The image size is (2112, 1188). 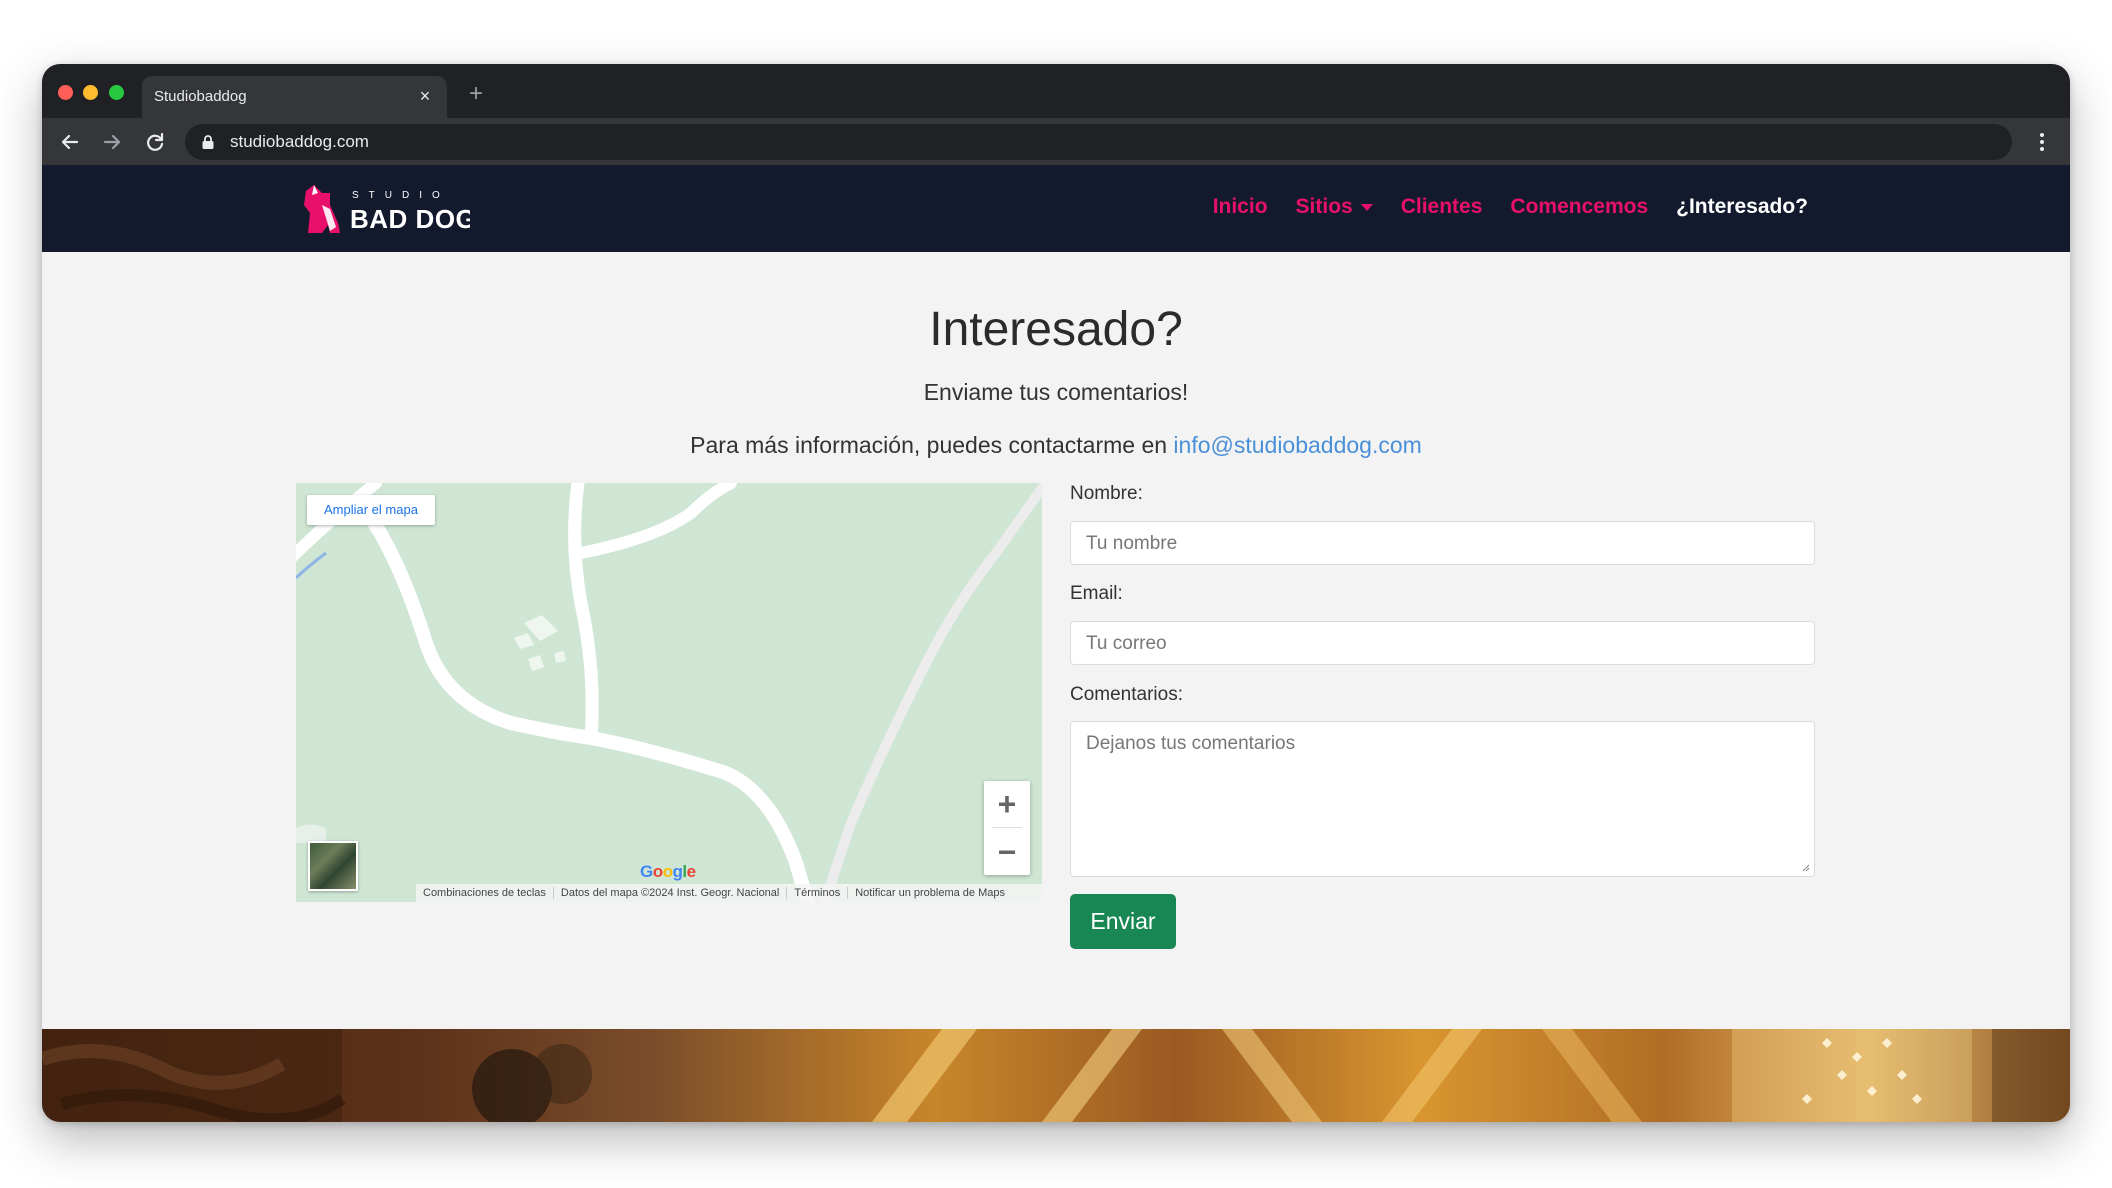 What do you see at coordinates (294, 97) in the screenshot?
I see `browser-tab: Studiobaddog ×` at bounding box center [294, 97].